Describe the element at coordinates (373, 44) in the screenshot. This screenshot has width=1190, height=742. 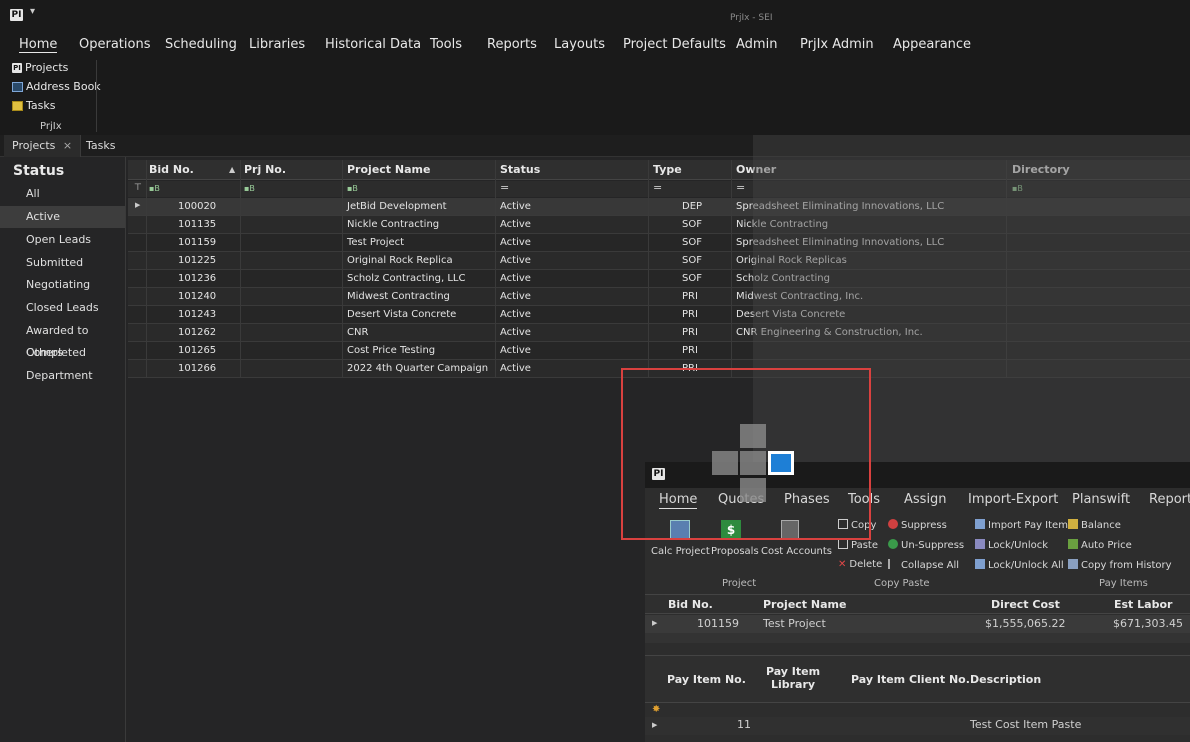
I see `menu-historical-data: Historical Data` at that location.